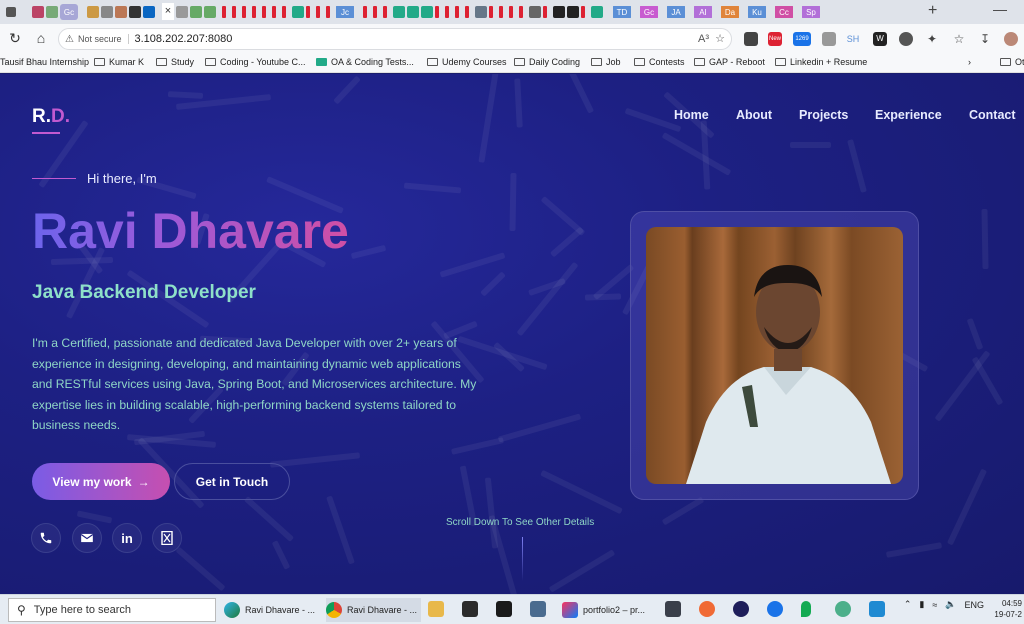 This screenshot has width=1024, height=624. Describe the element at coordinates (853, 39) in the screenshot. I see `extension-sh: SH` at that location.